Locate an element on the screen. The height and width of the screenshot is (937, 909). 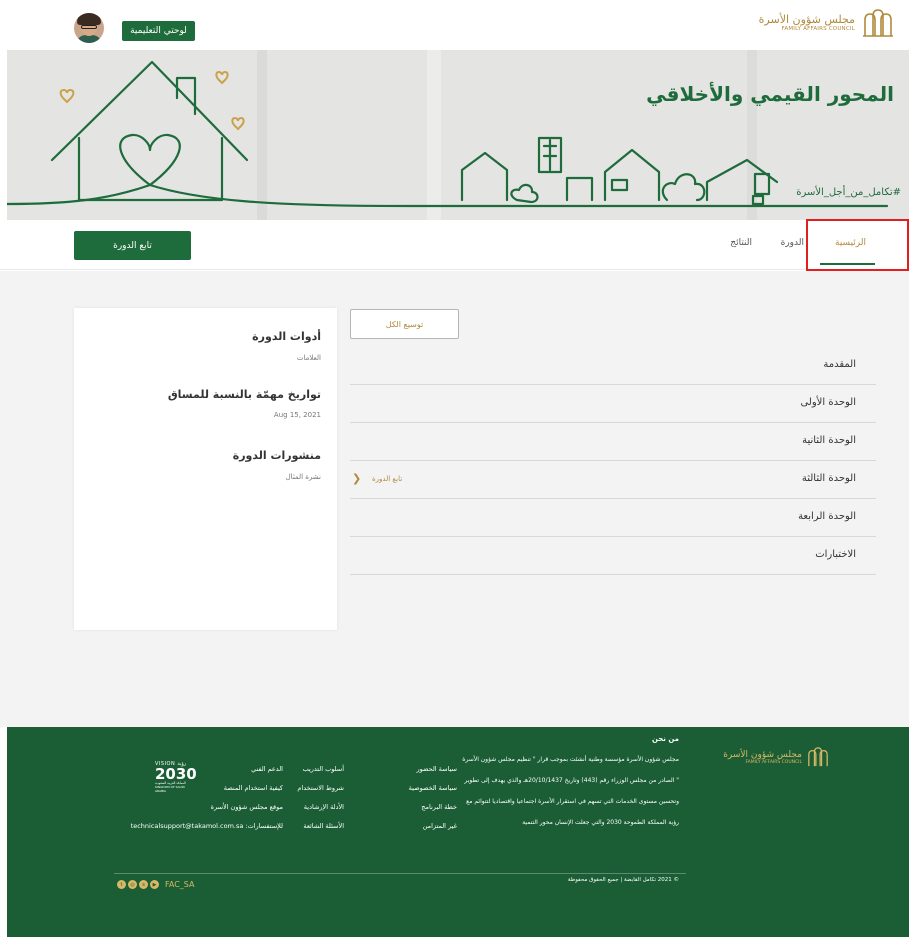
logo-arabic-text: مجلس شؤون الأسرة is located at coordinates (806, 19).